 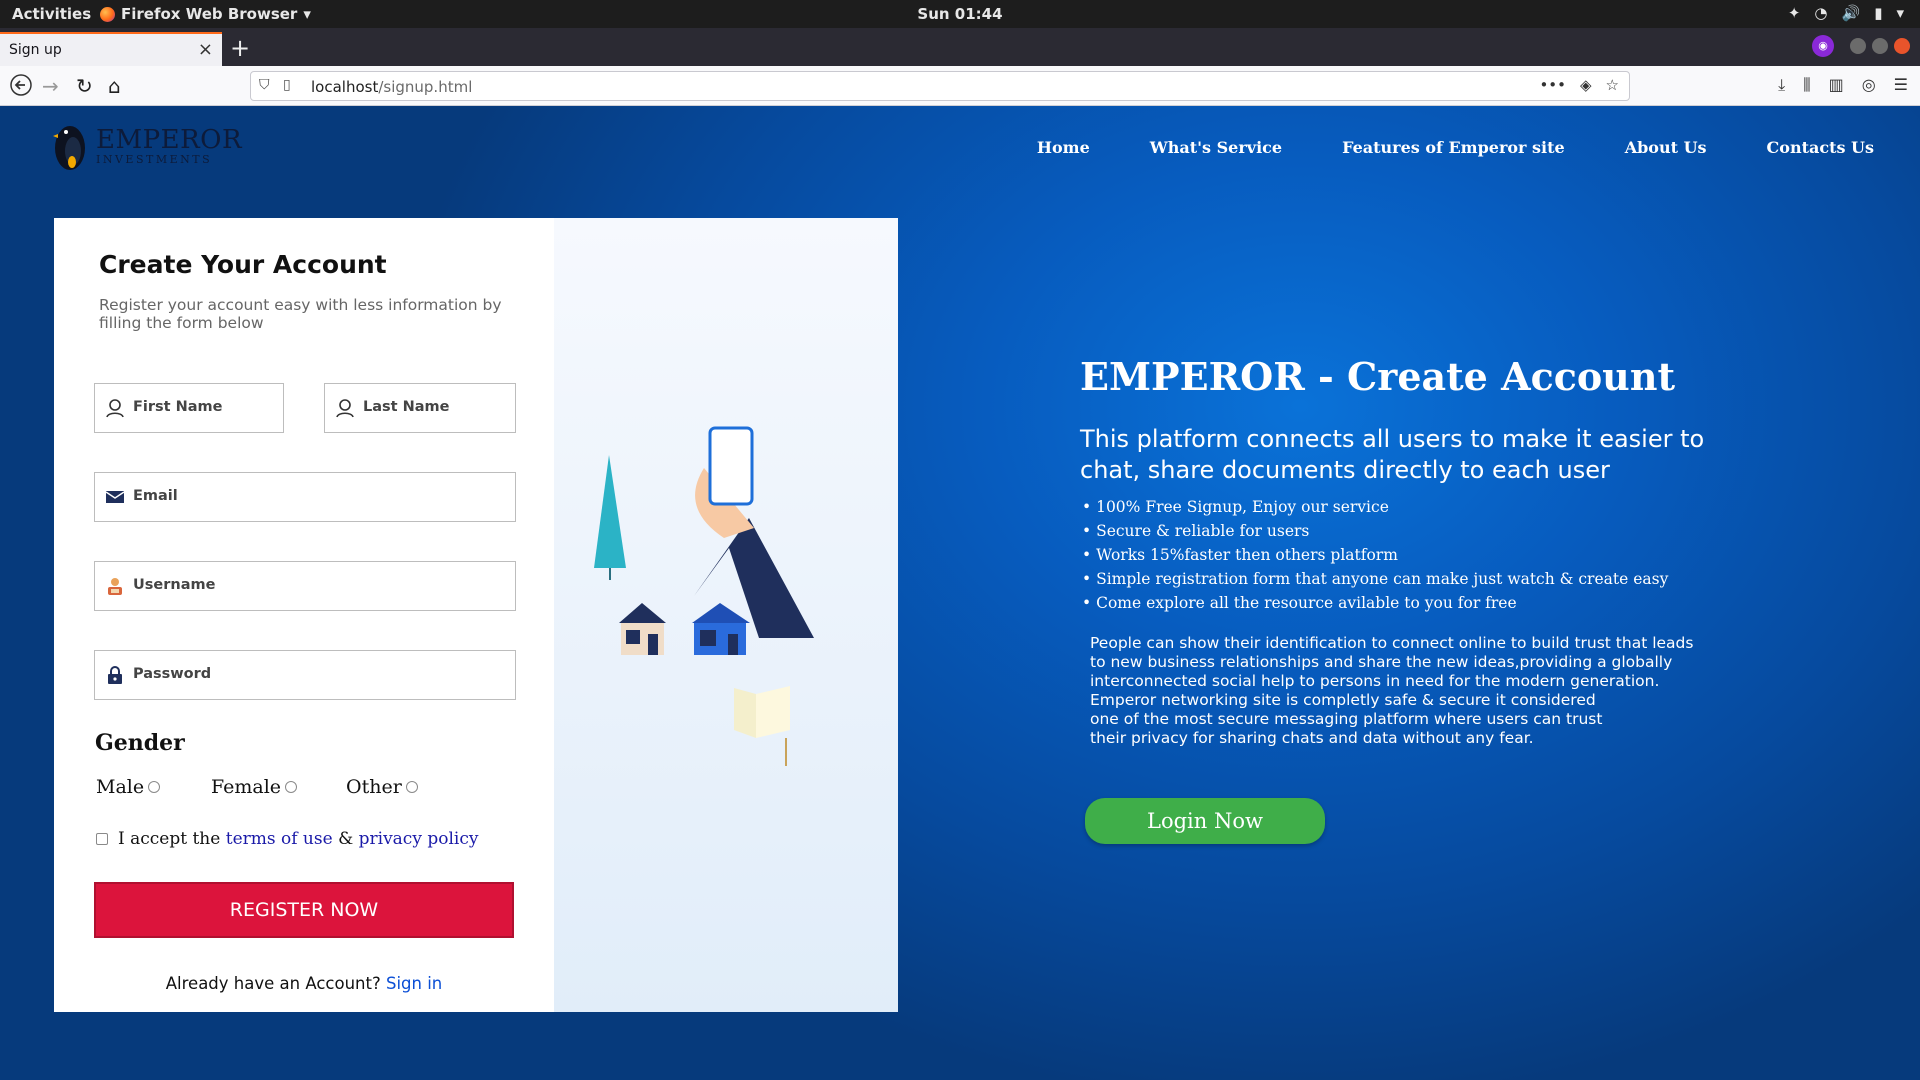 What do you see at coordinates (279, 839) in the screenshot?
I see `terms-of-use-link: terms of use` at bounding box center [279, 839].